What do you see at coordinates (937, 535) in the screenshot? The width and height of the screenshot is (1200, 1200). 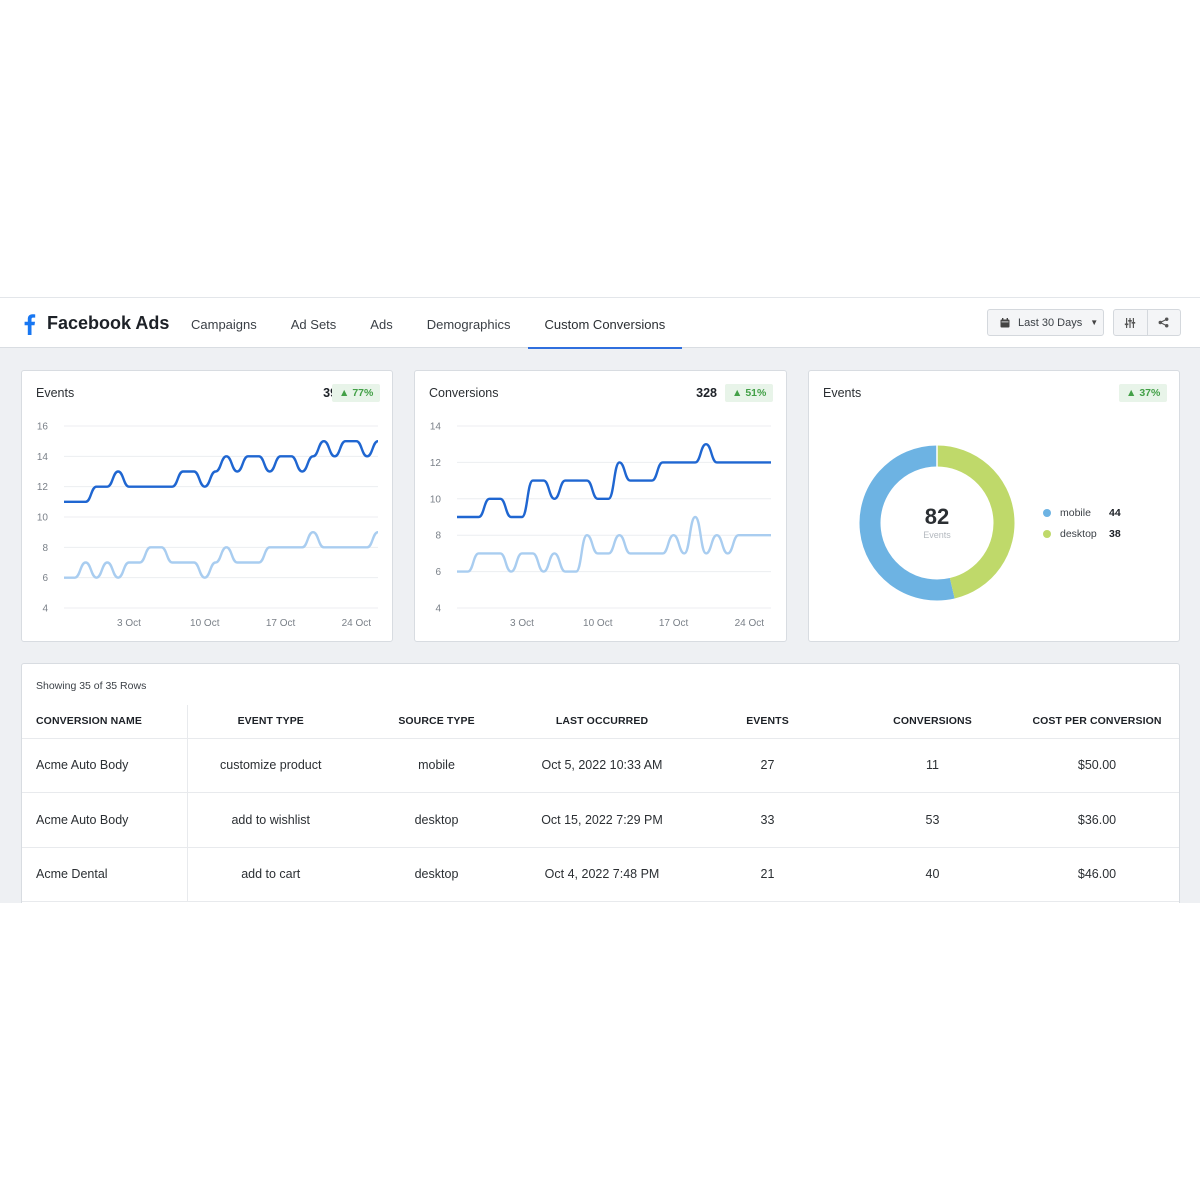 I see `donut-total-label: Events` at bounding box center [937, 535].